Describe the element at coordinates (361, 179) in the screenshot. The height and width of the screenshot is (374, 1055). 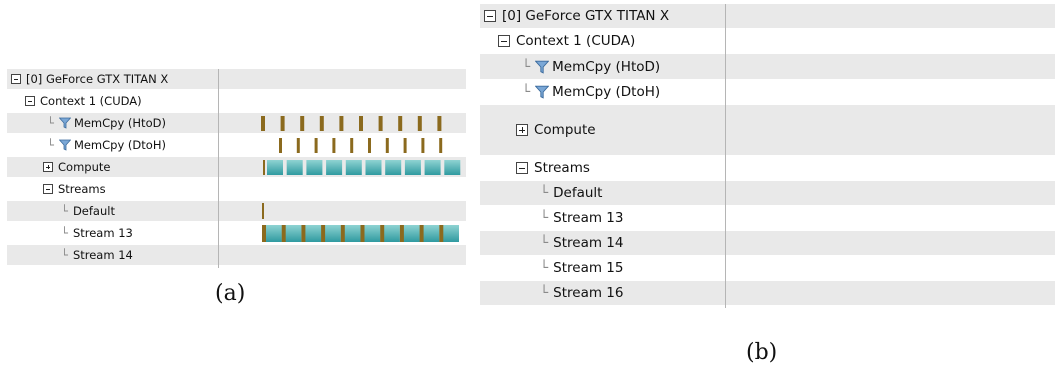
I see `timeline-tracks` at that location.